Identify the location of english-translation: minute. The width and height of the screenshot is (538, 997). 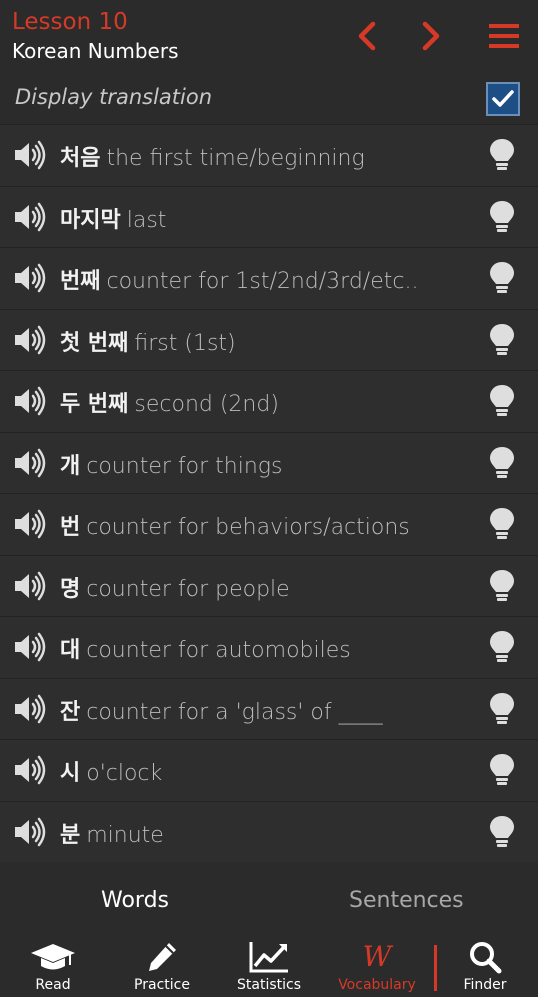
(125, 835).